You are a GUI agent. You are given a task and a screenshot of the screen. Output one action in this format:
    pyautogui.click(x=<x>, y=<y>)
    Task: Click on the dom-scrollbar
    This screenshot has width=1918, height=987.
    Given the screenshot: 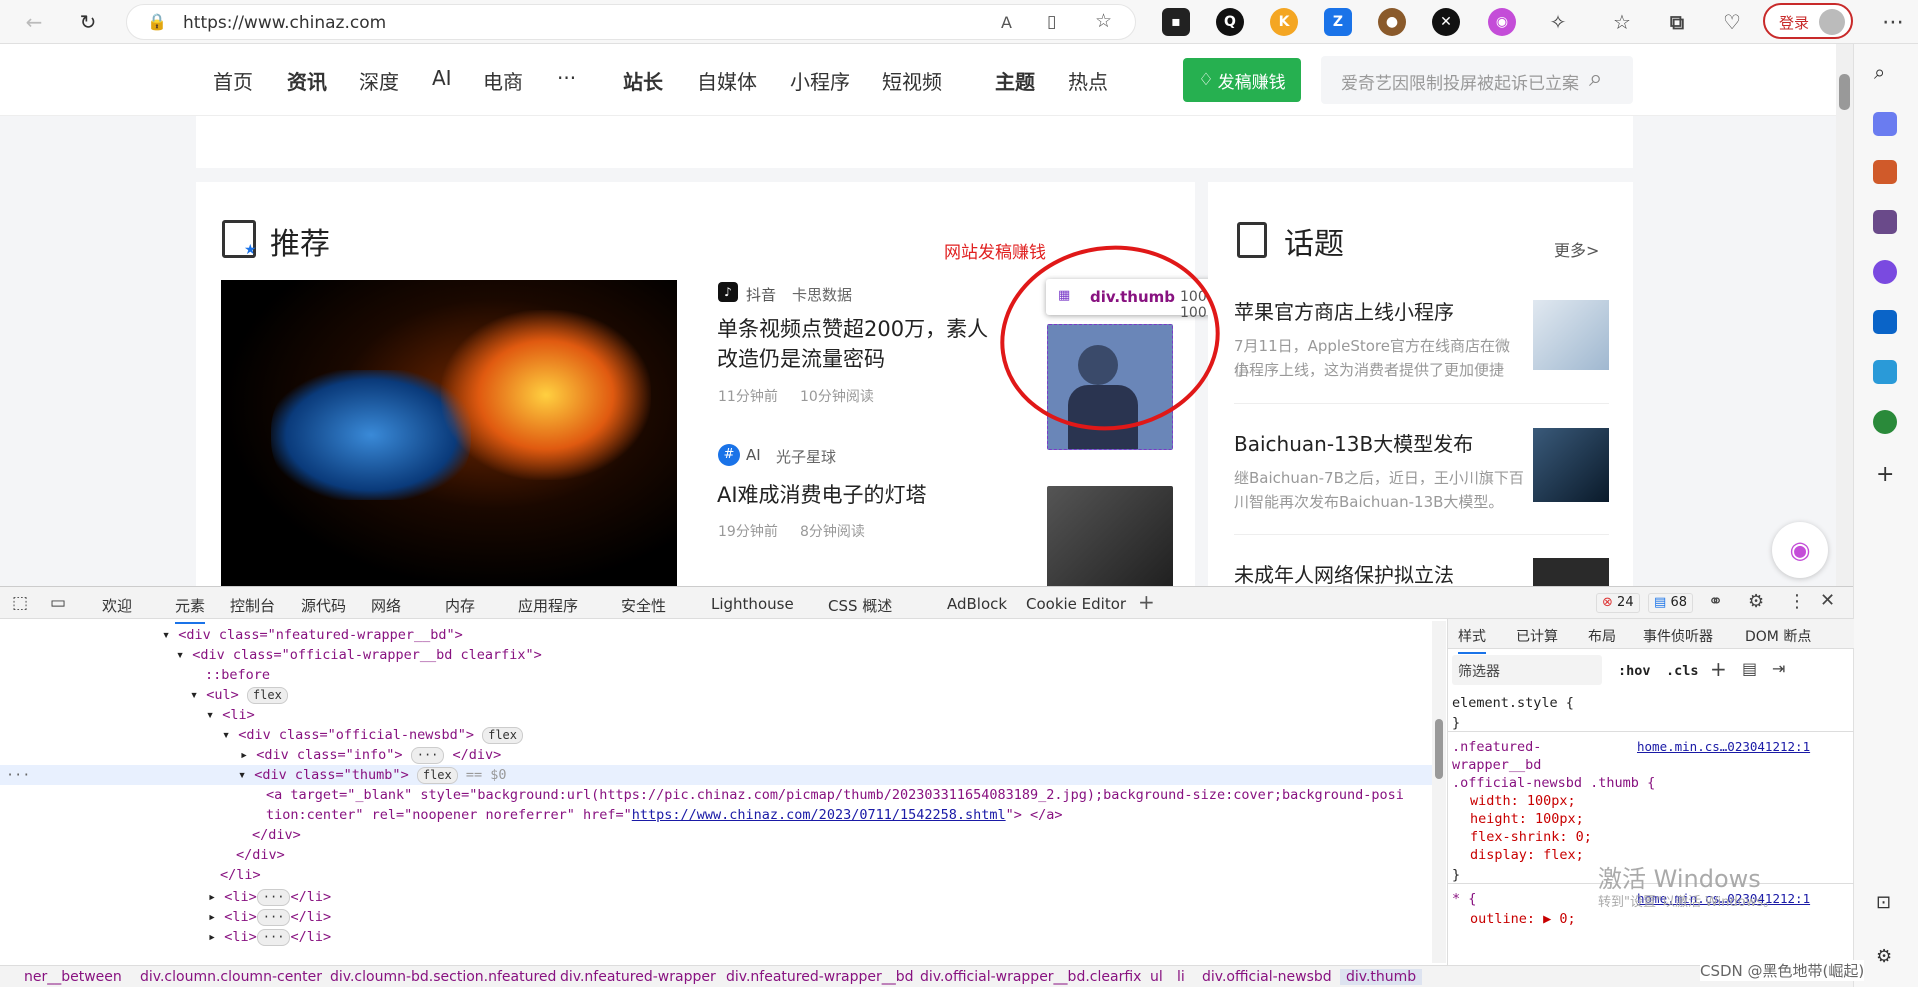 What is the action you would take?
    pyautogui.click(x=1439, y=792)
    